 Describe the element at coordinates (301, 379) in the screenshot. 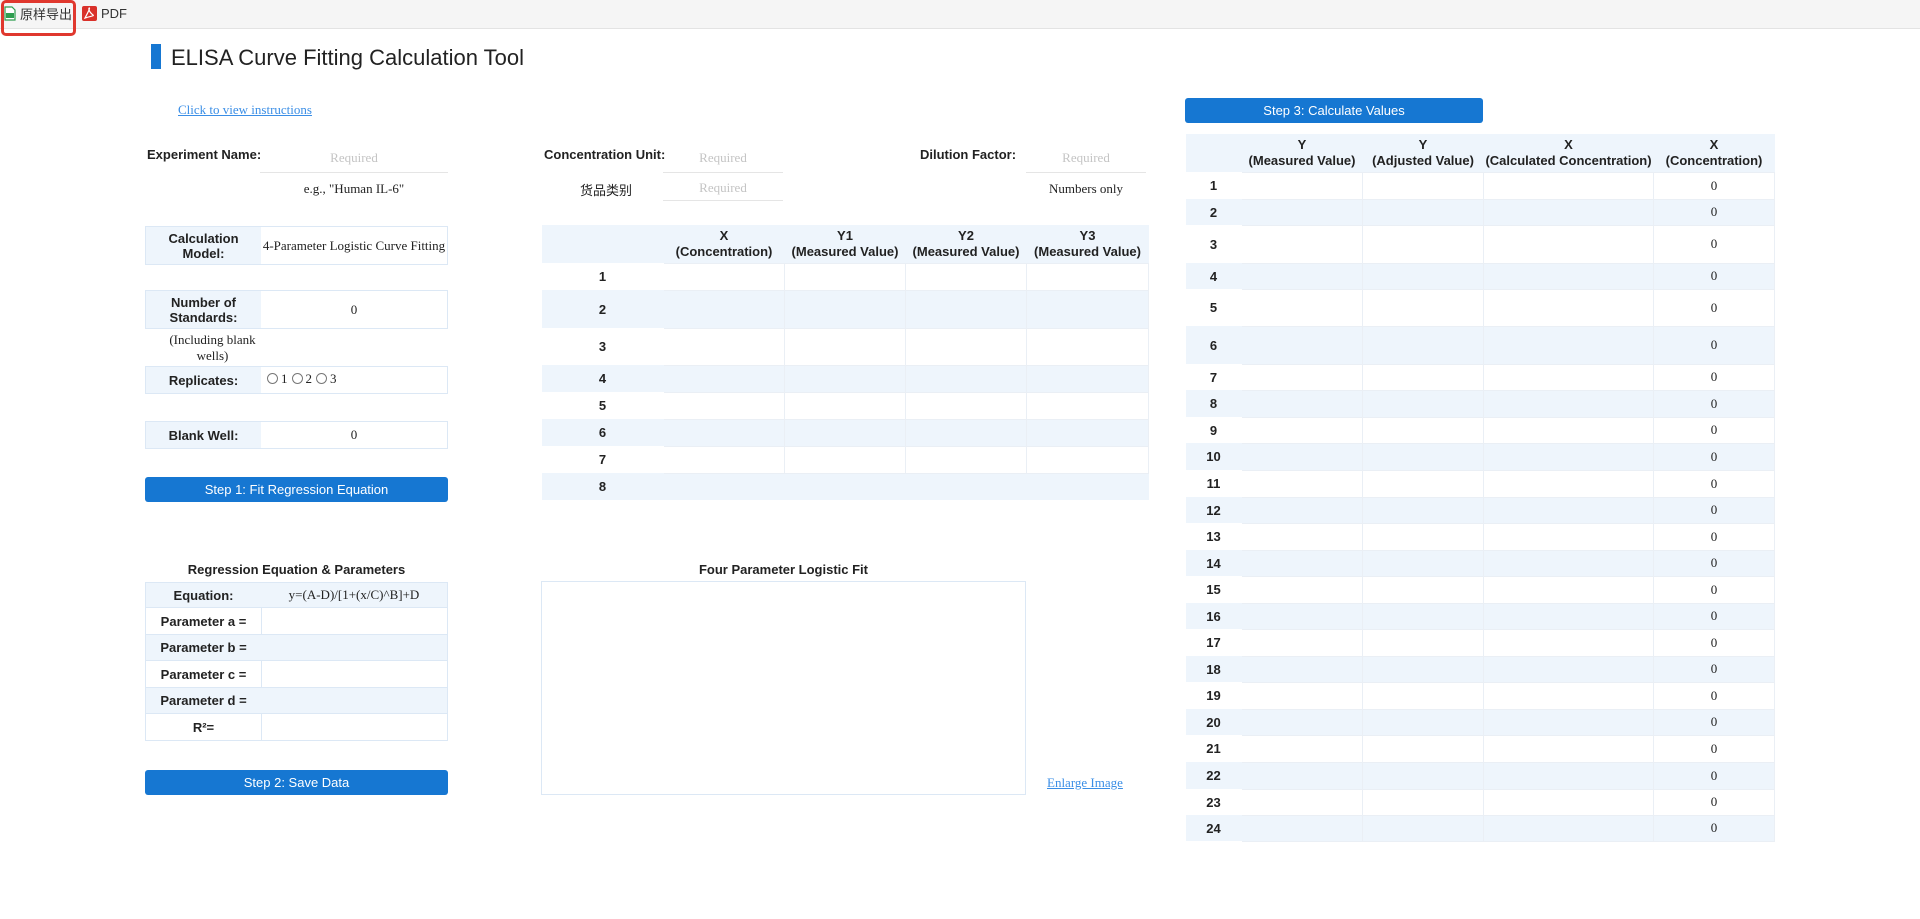

I see `replicate-option-2: 2` at that location.